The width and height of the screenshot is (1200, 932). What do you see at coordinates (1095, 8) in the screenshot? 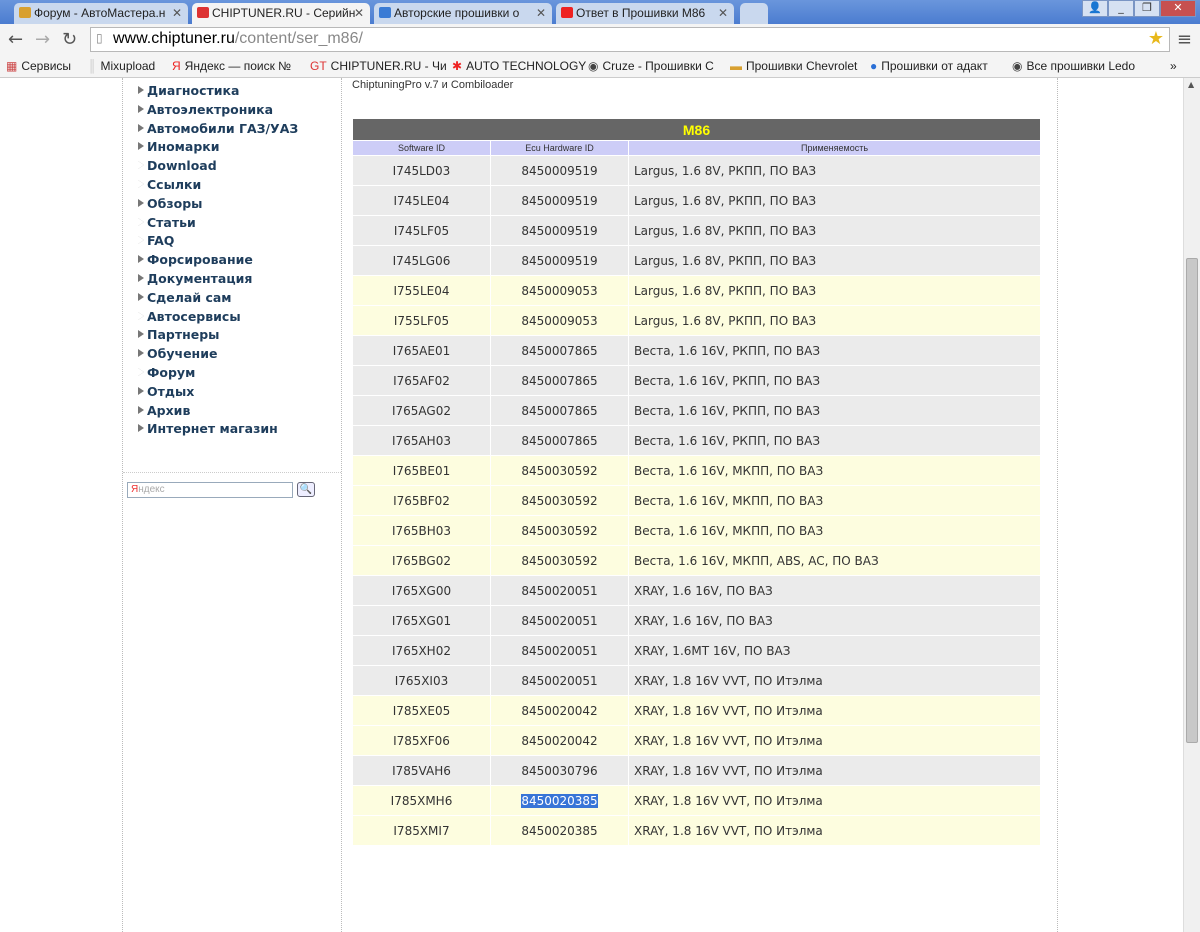
I see `user-icon: 👤` at bounding box center [1095, 8].